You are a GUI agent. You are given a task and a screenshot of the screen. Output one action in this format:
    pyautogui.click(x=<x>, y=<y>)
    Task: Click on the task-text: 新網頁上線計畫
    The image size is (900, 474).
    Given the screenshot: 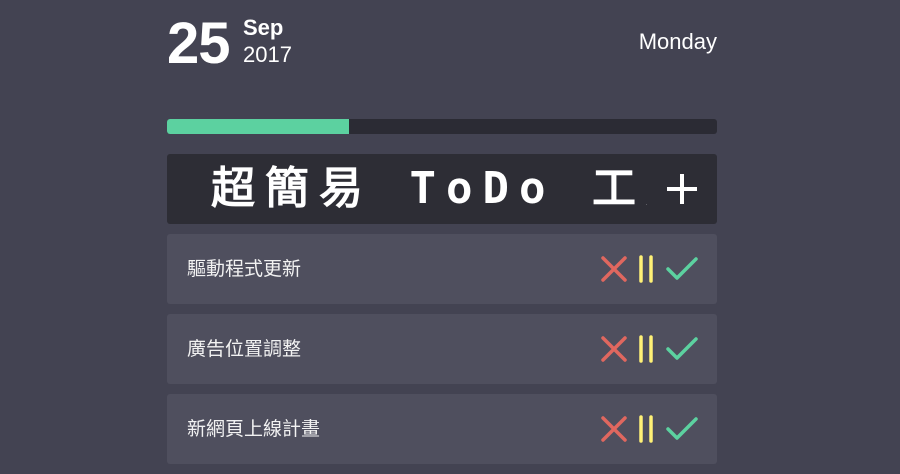 What is the action you would take?
    pyautogui.click(x=254, y=429)
    